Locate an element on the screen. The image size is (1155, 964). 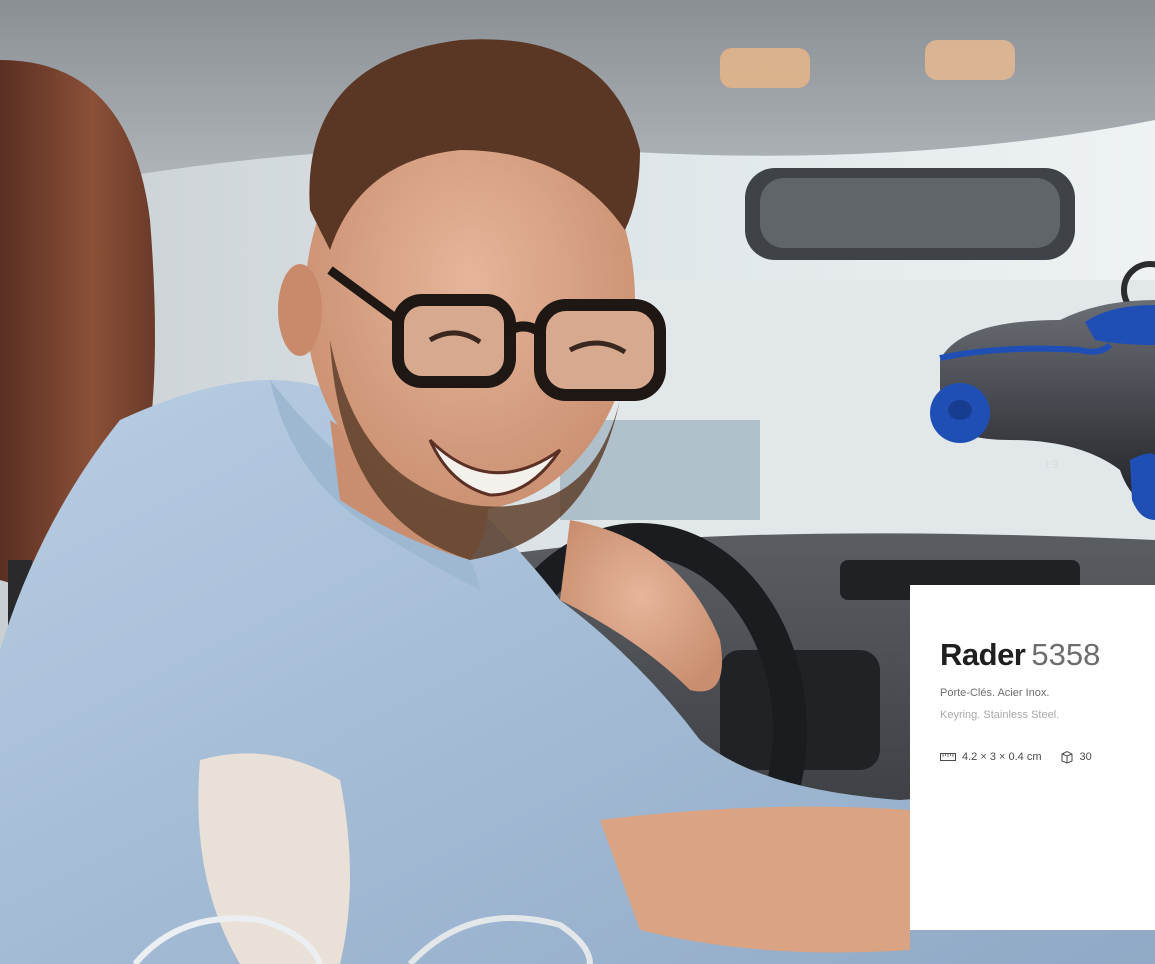
product-description-fr: Porte-Clés. Acier Inox. is located at coordinates (995, 693).